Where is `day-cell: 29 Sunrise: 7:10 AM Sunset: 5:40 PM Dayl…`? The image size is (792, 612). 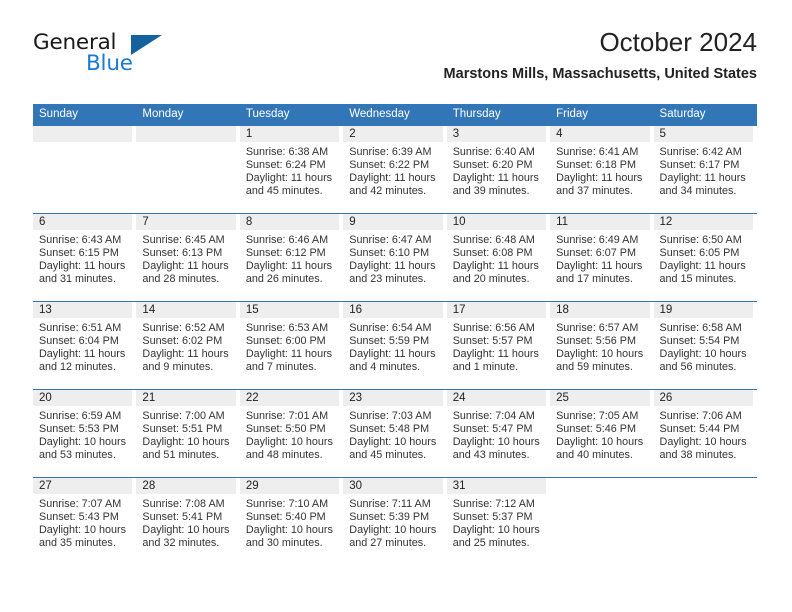
day-cell: 29 Sunrise: 7:10 AM Sunset: 5:40 PM Dayl… is located at coordinates (291, 521).